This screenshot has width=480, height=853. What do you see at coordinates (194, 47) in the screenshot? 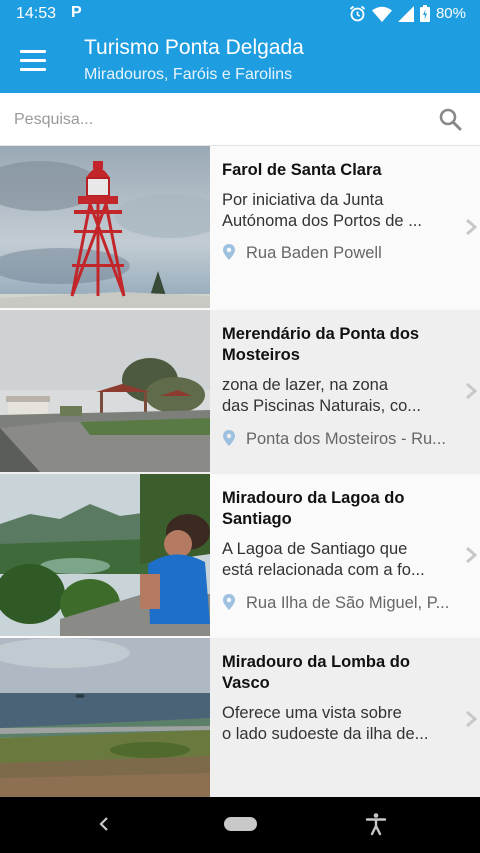
I see `app-title: Turismo Ponta Delgada` at bounding box center [194, 47].